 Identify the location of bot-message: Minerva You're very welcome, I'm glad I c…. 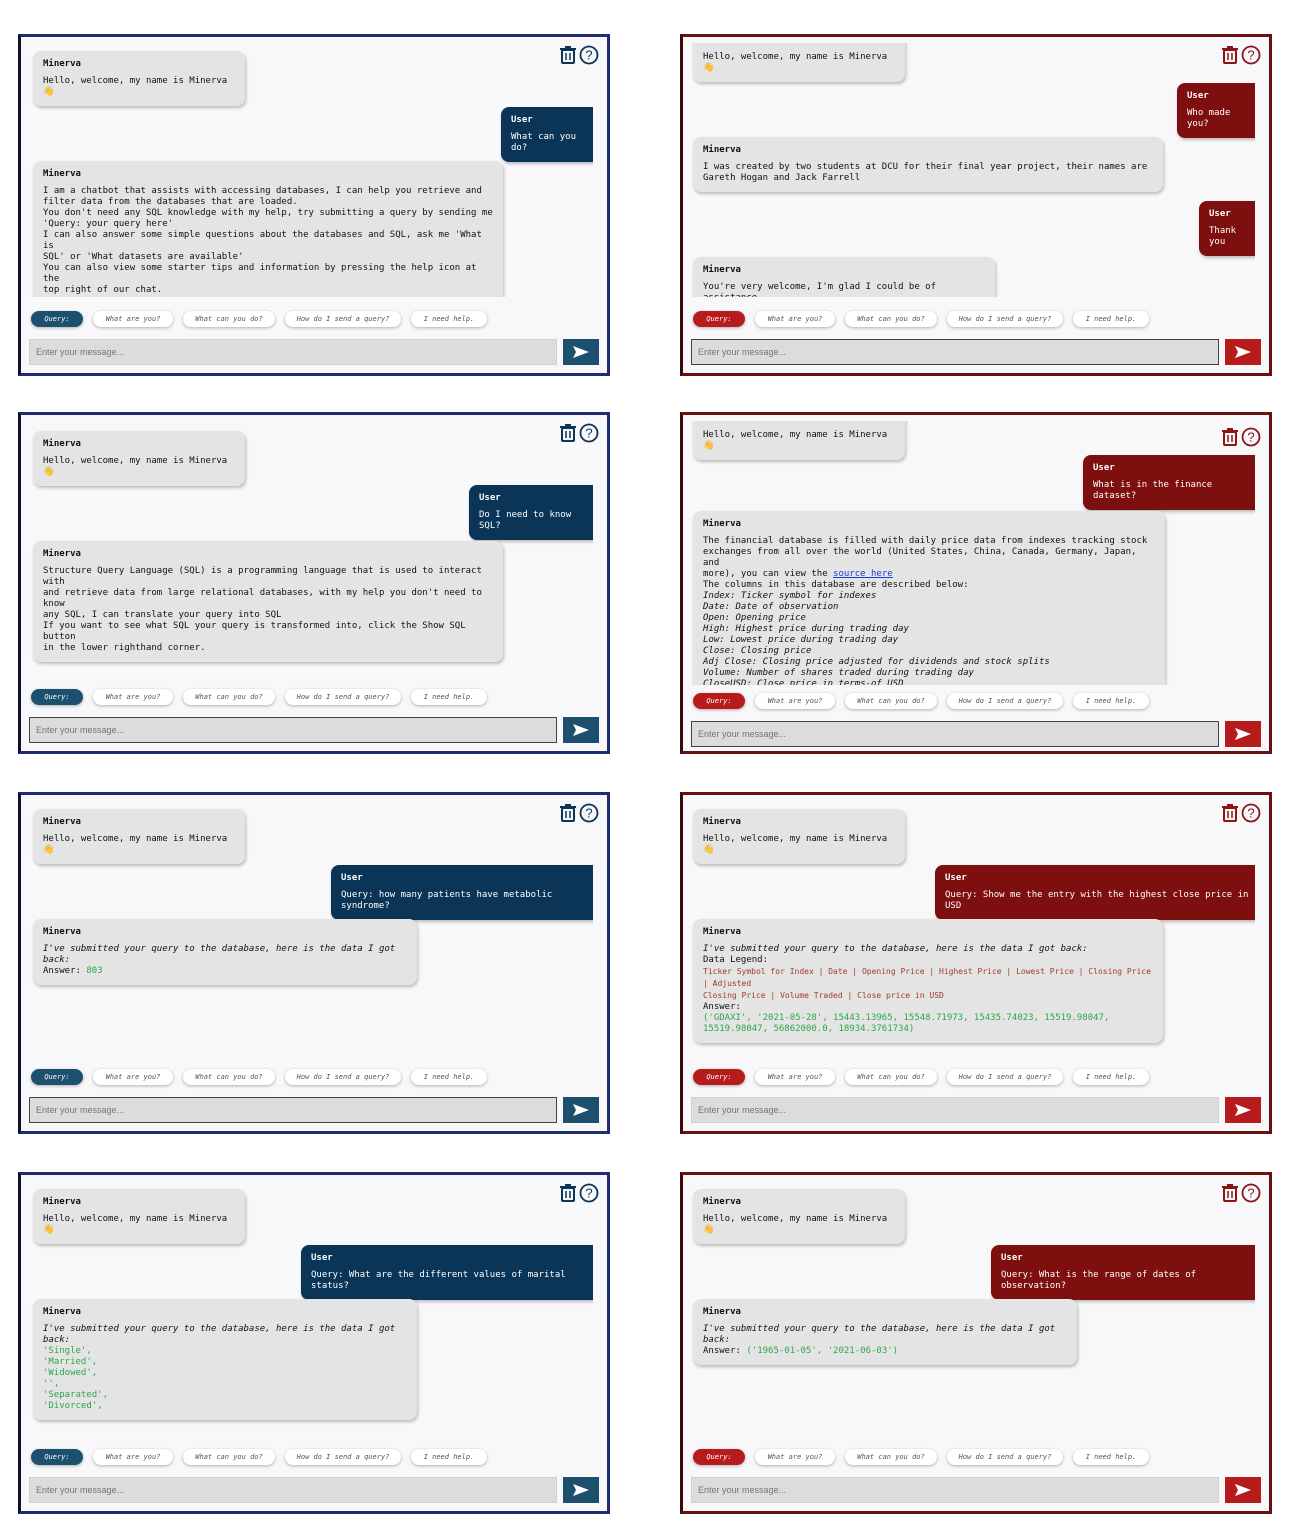
(844, 277).